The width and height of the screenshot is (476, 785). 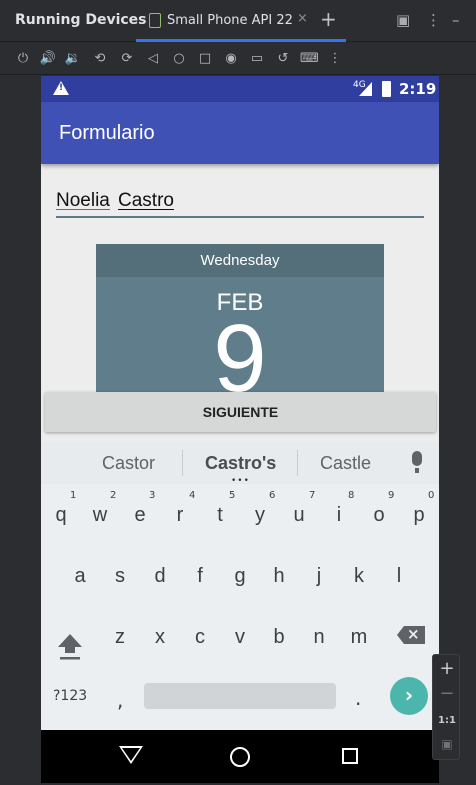 What do you see at coordinates (351, 495) in the screenshot?
I see `key-hint: 8` at bounding box center [351, 495].